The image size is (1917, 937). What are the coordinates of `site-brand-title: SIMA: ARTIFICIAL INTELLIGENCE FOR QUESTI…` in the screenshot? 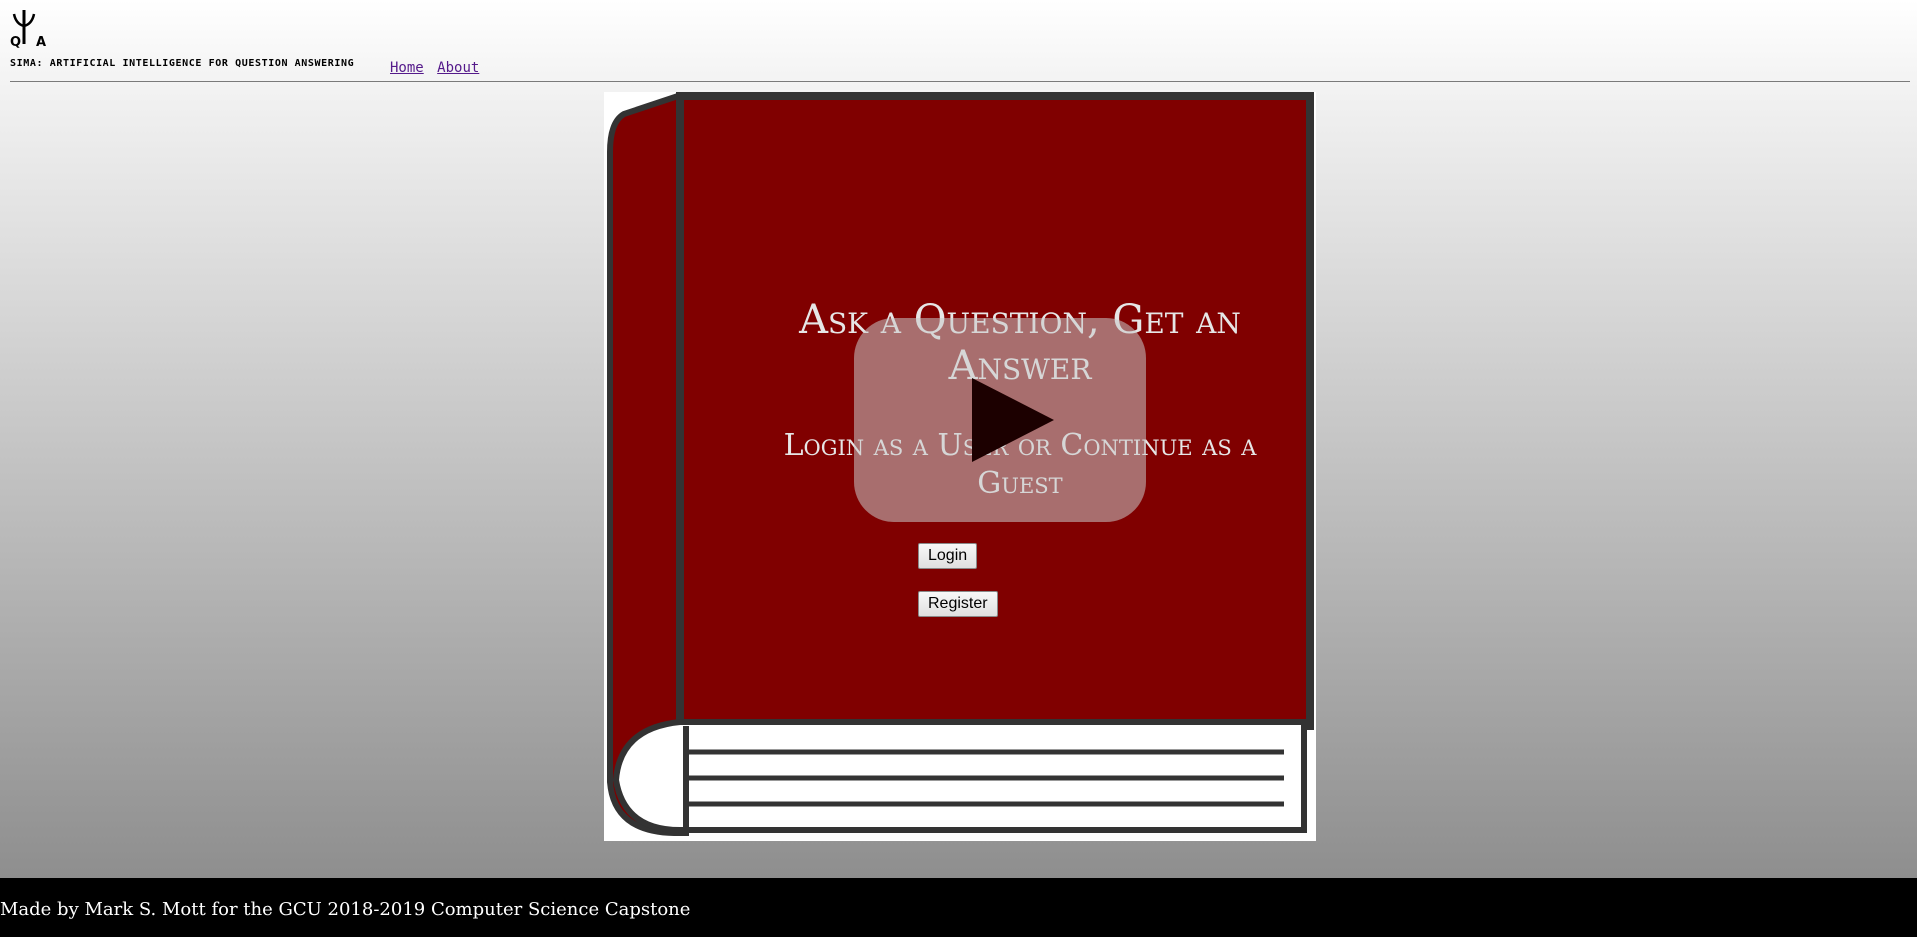 It's located at (182, 63).